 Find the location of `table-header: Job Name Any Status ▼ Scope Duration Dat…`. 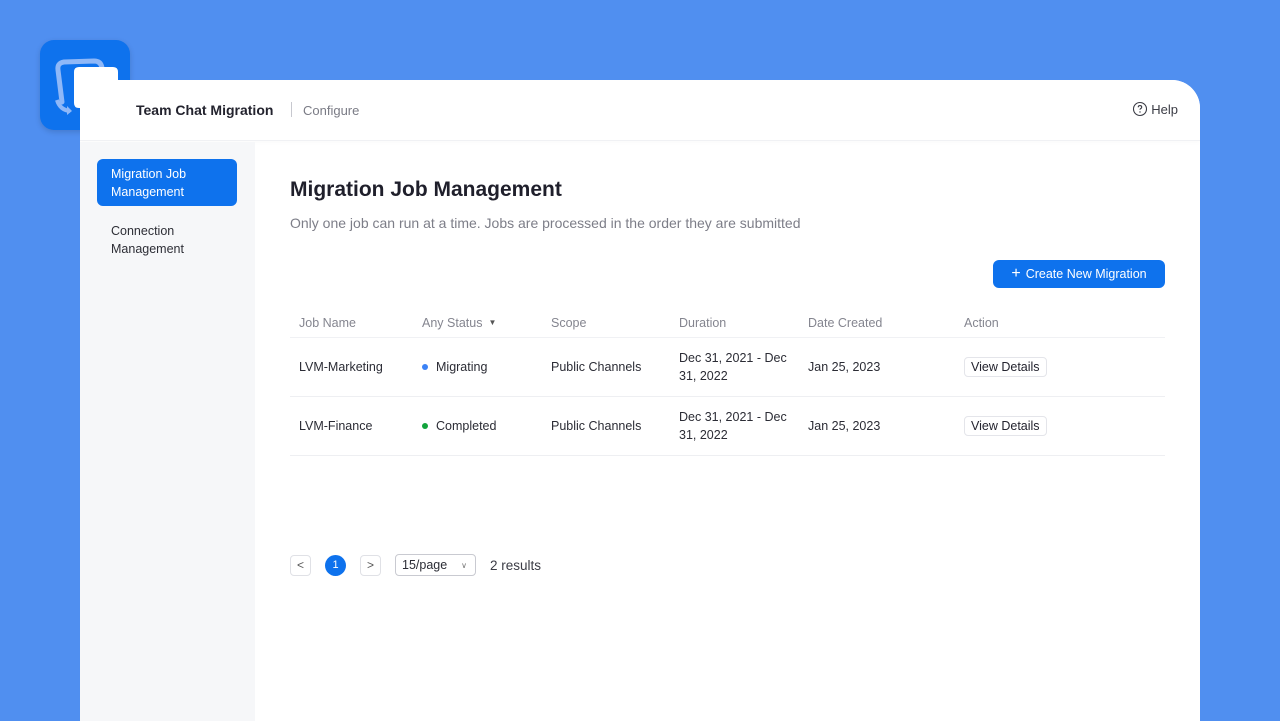

table-header: Job Name Any Status ▼ Scope Duration Dat… is located at coordinates (727, 323).